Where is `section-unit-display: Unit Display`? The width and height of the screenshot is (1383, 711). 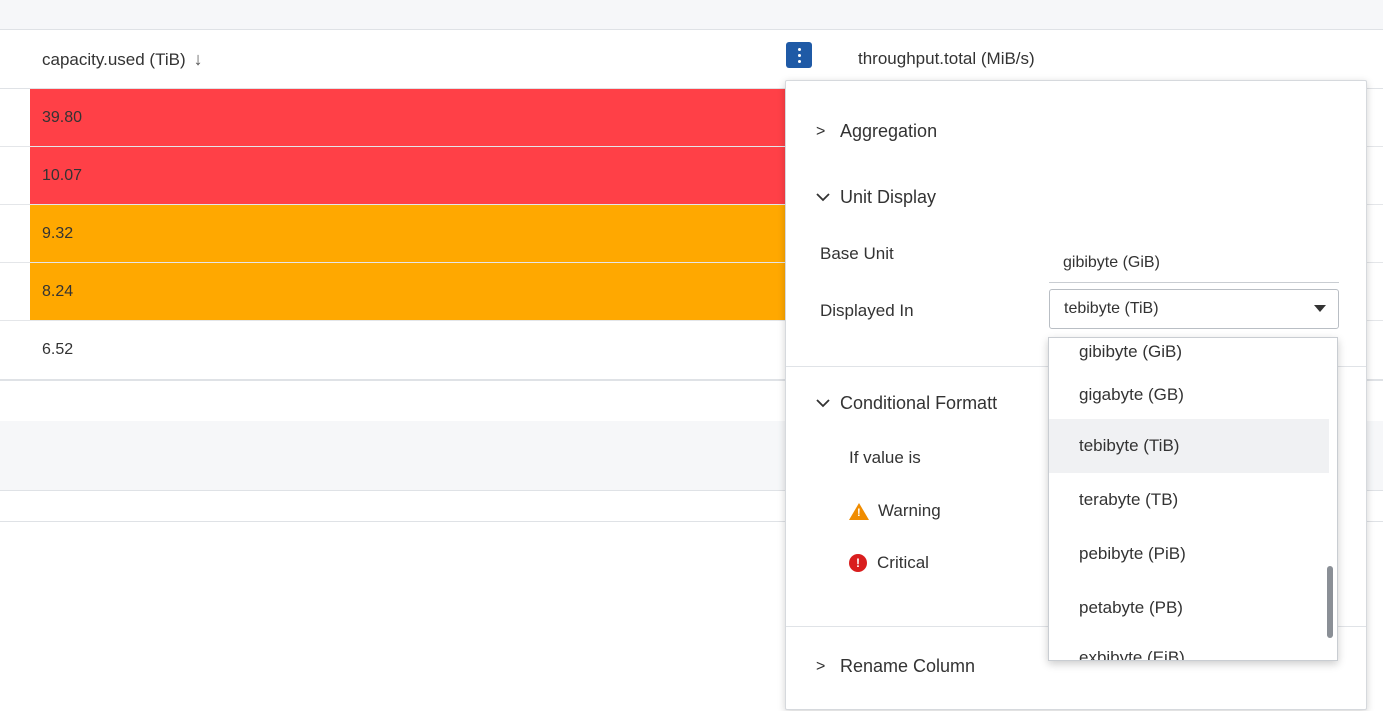 section-unit-display: Unit Display is located at coordinates (876, 197).